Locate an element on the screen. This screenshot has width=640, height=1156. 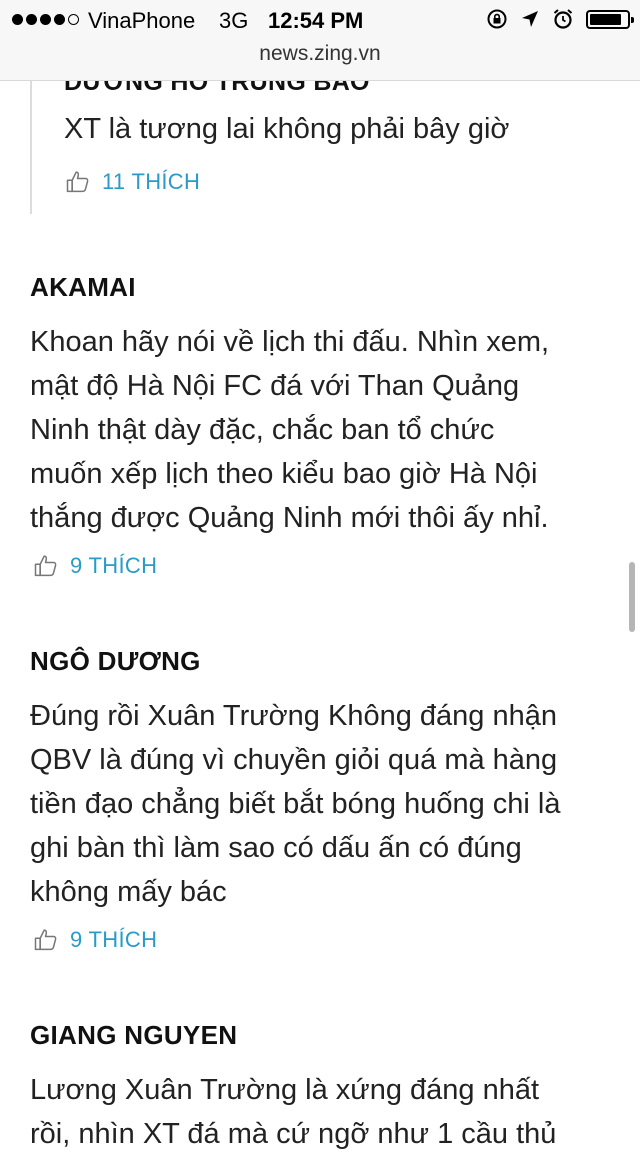
comment-text: XT là tương lai không phải bây giờ is located at coordinates (287, 129).